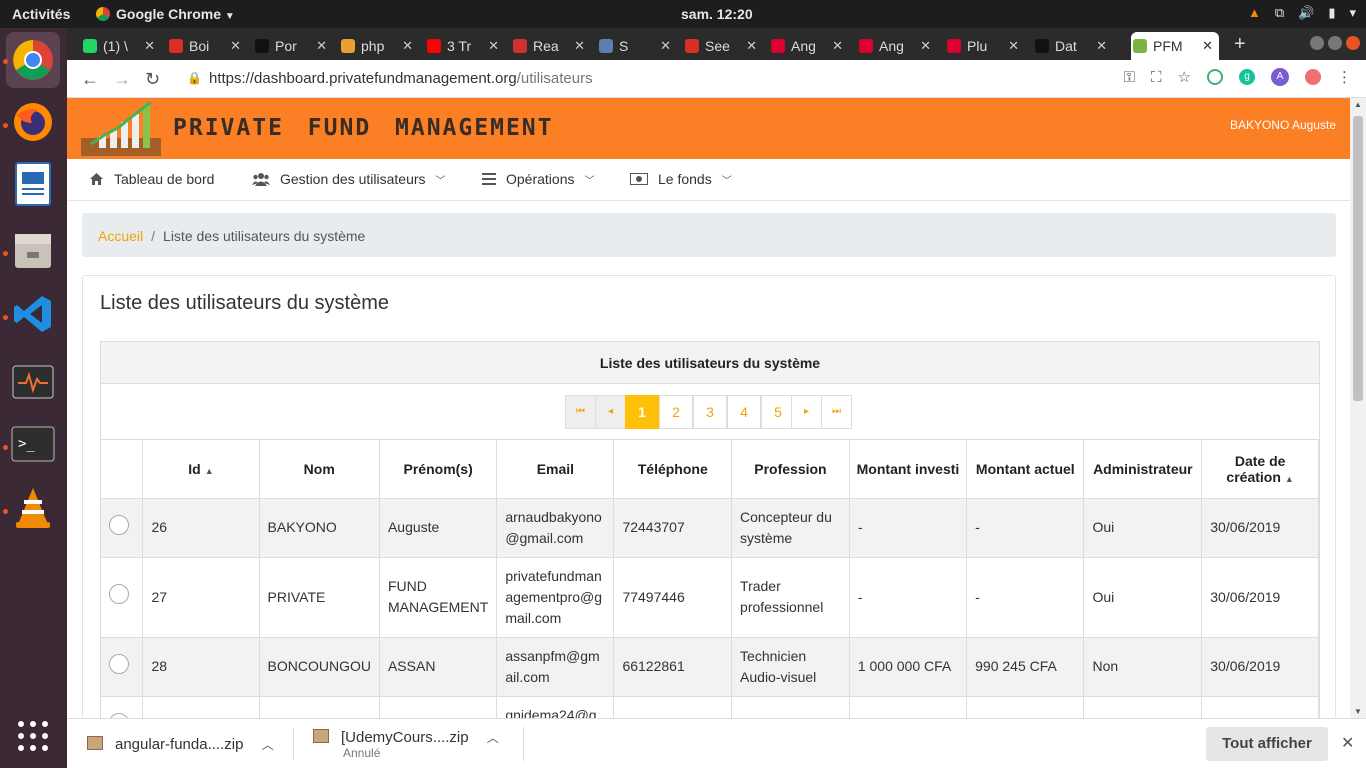 The width and height of the screenshot is (1366, 768). Describe the element at coordinates (465, 46) in the screenshot. I see `browser-tab: 3 Tr ✕` at that location.